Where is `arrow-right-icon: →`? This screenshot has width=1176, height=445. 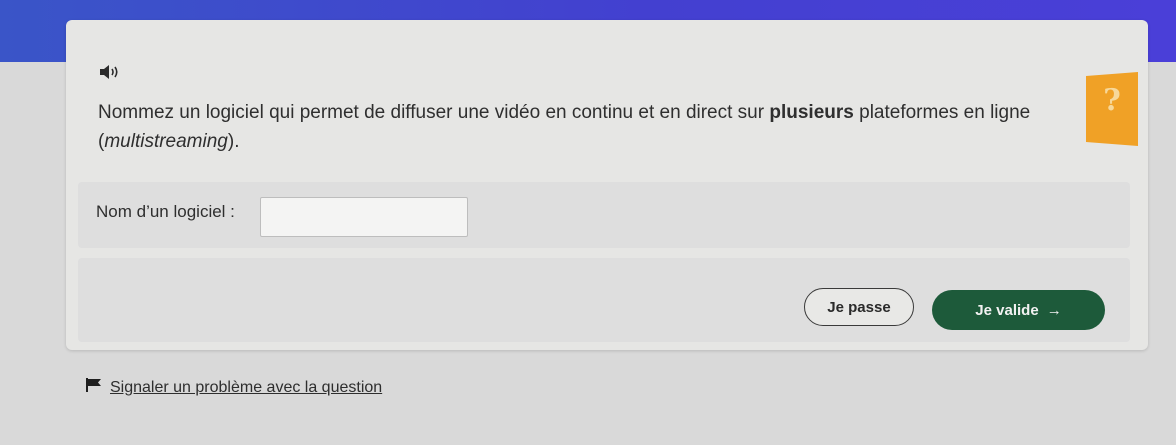 arrow-right-icon: → is located at coordinates (1054, 310).